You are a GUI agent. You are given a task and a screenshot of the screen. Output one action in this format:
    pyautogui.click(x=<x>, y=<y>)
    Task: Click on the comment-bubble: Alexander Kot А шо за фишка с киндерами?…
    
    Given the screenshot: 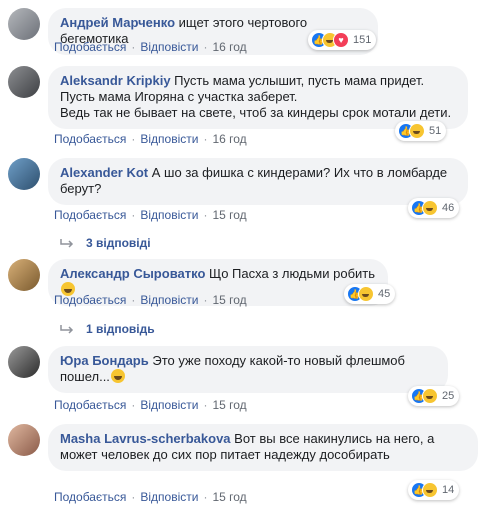 What is the action you would take?
    pyautogui.click(x=258, y=181)
    